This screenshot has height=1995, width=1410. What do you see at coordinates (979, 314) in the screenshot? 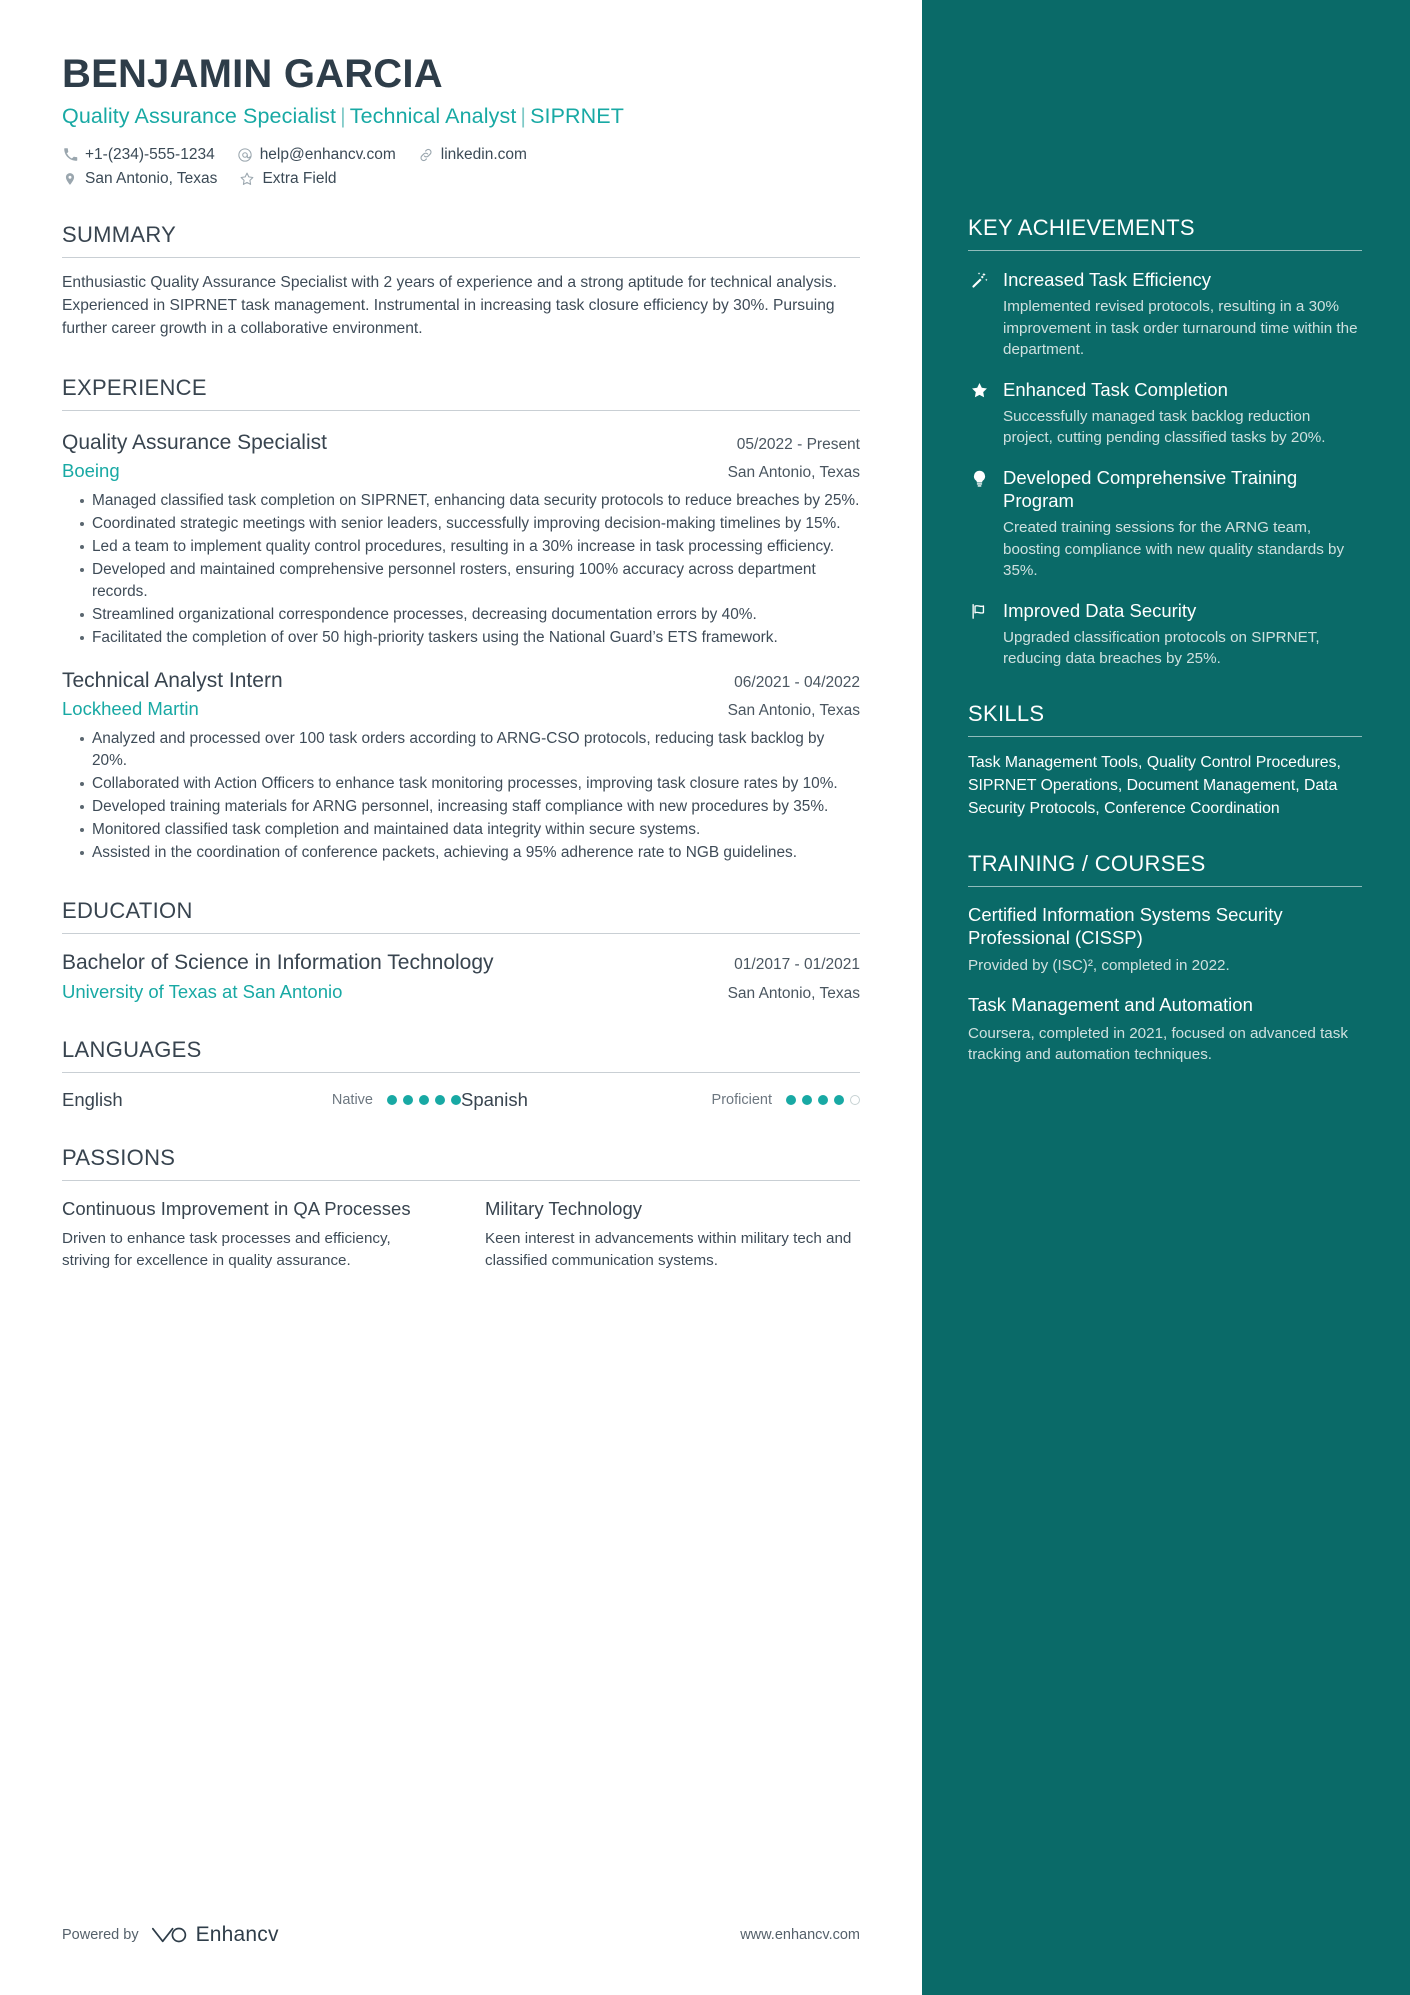
I see `magic-wand-icon` at bounding box center [979, 314].